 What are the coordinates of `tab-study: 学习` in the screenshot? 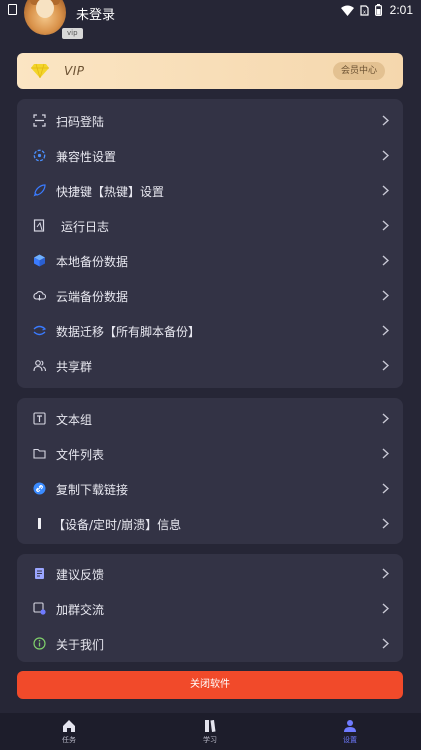 It's located at (210, 732).